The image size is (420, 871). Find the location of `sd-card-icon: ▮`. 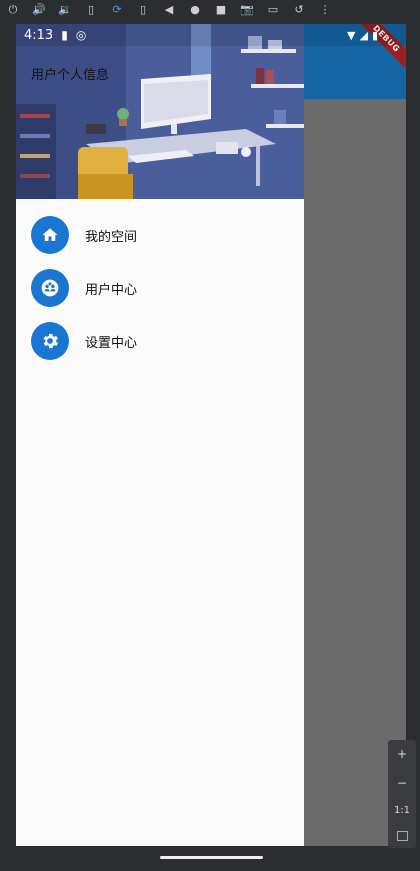

sd-card-icon: ▮ is located at coordinates (64, 35).